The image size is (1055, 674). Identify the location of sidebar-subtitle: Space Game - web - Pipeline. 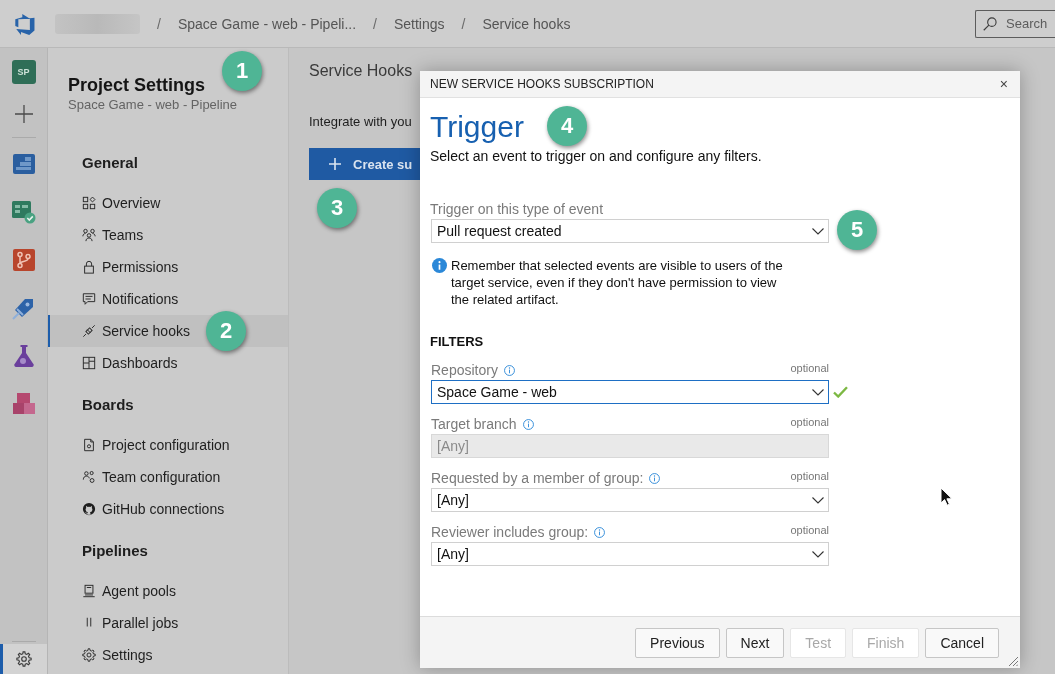
(153, 105).